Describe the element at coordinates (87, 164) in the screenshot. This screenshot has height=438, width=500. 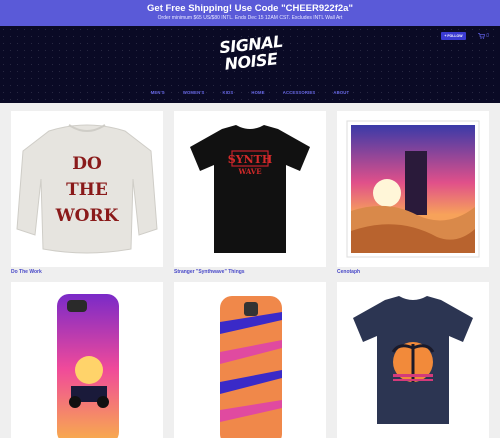
I see `art-text-1: DO` at that location.